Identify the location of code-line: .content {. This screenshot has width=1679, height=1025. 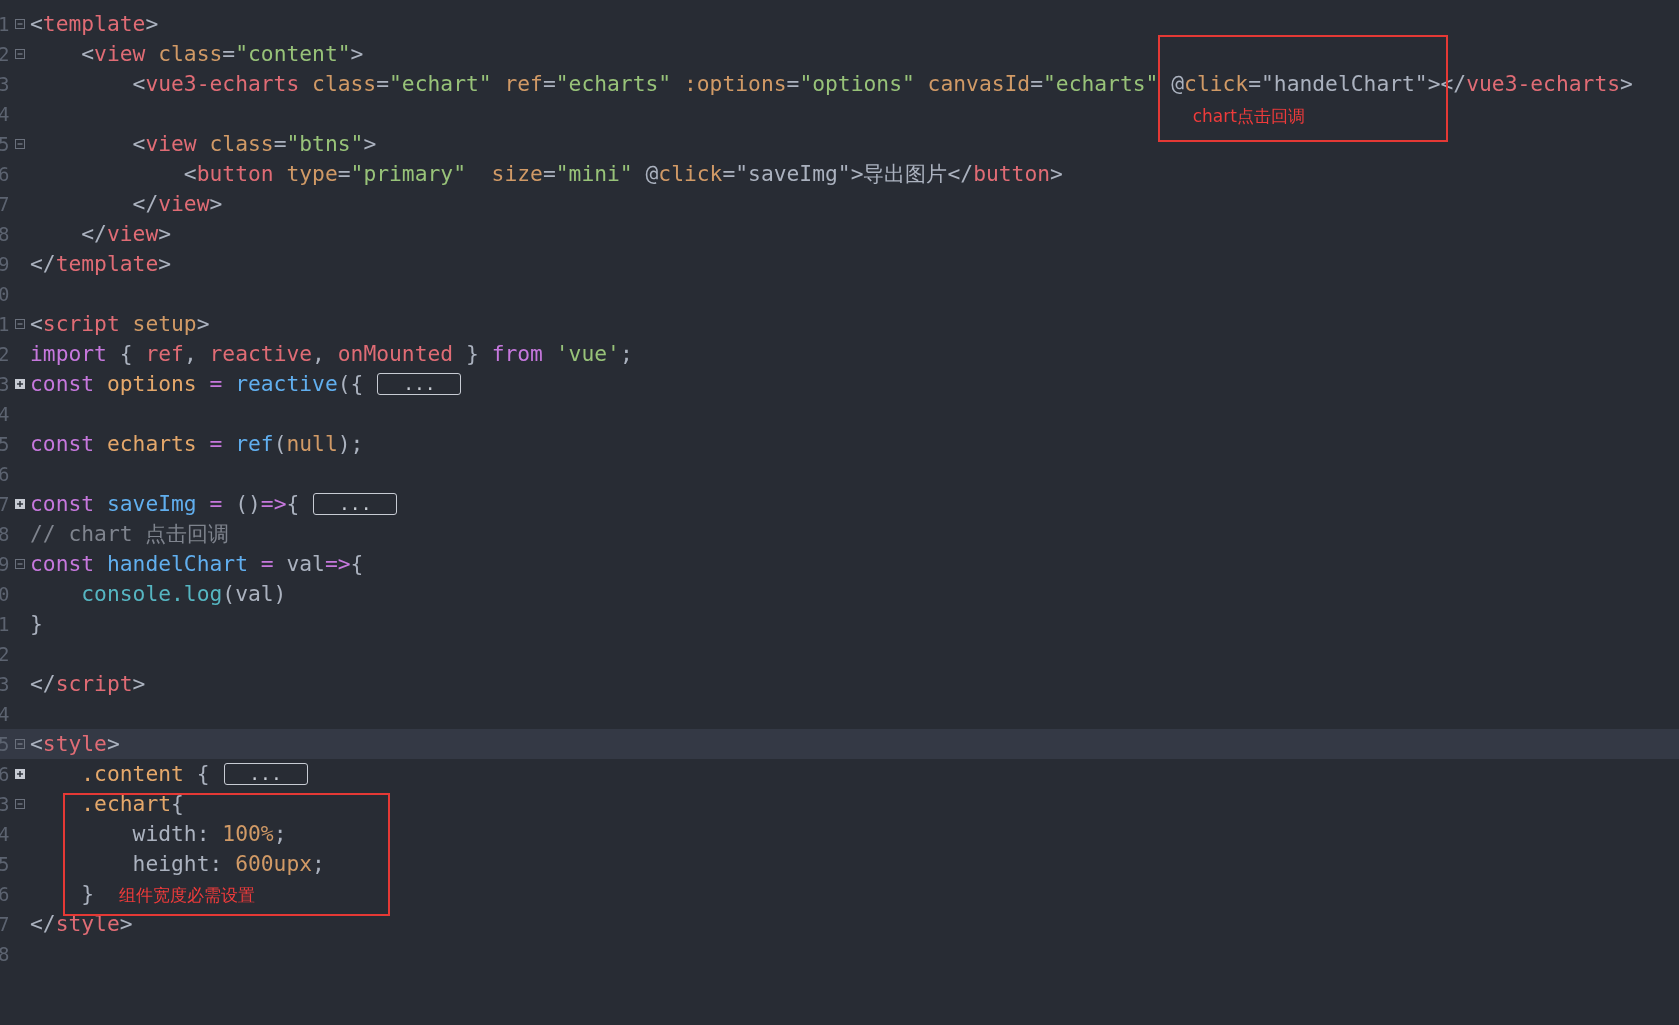
(145, 774).